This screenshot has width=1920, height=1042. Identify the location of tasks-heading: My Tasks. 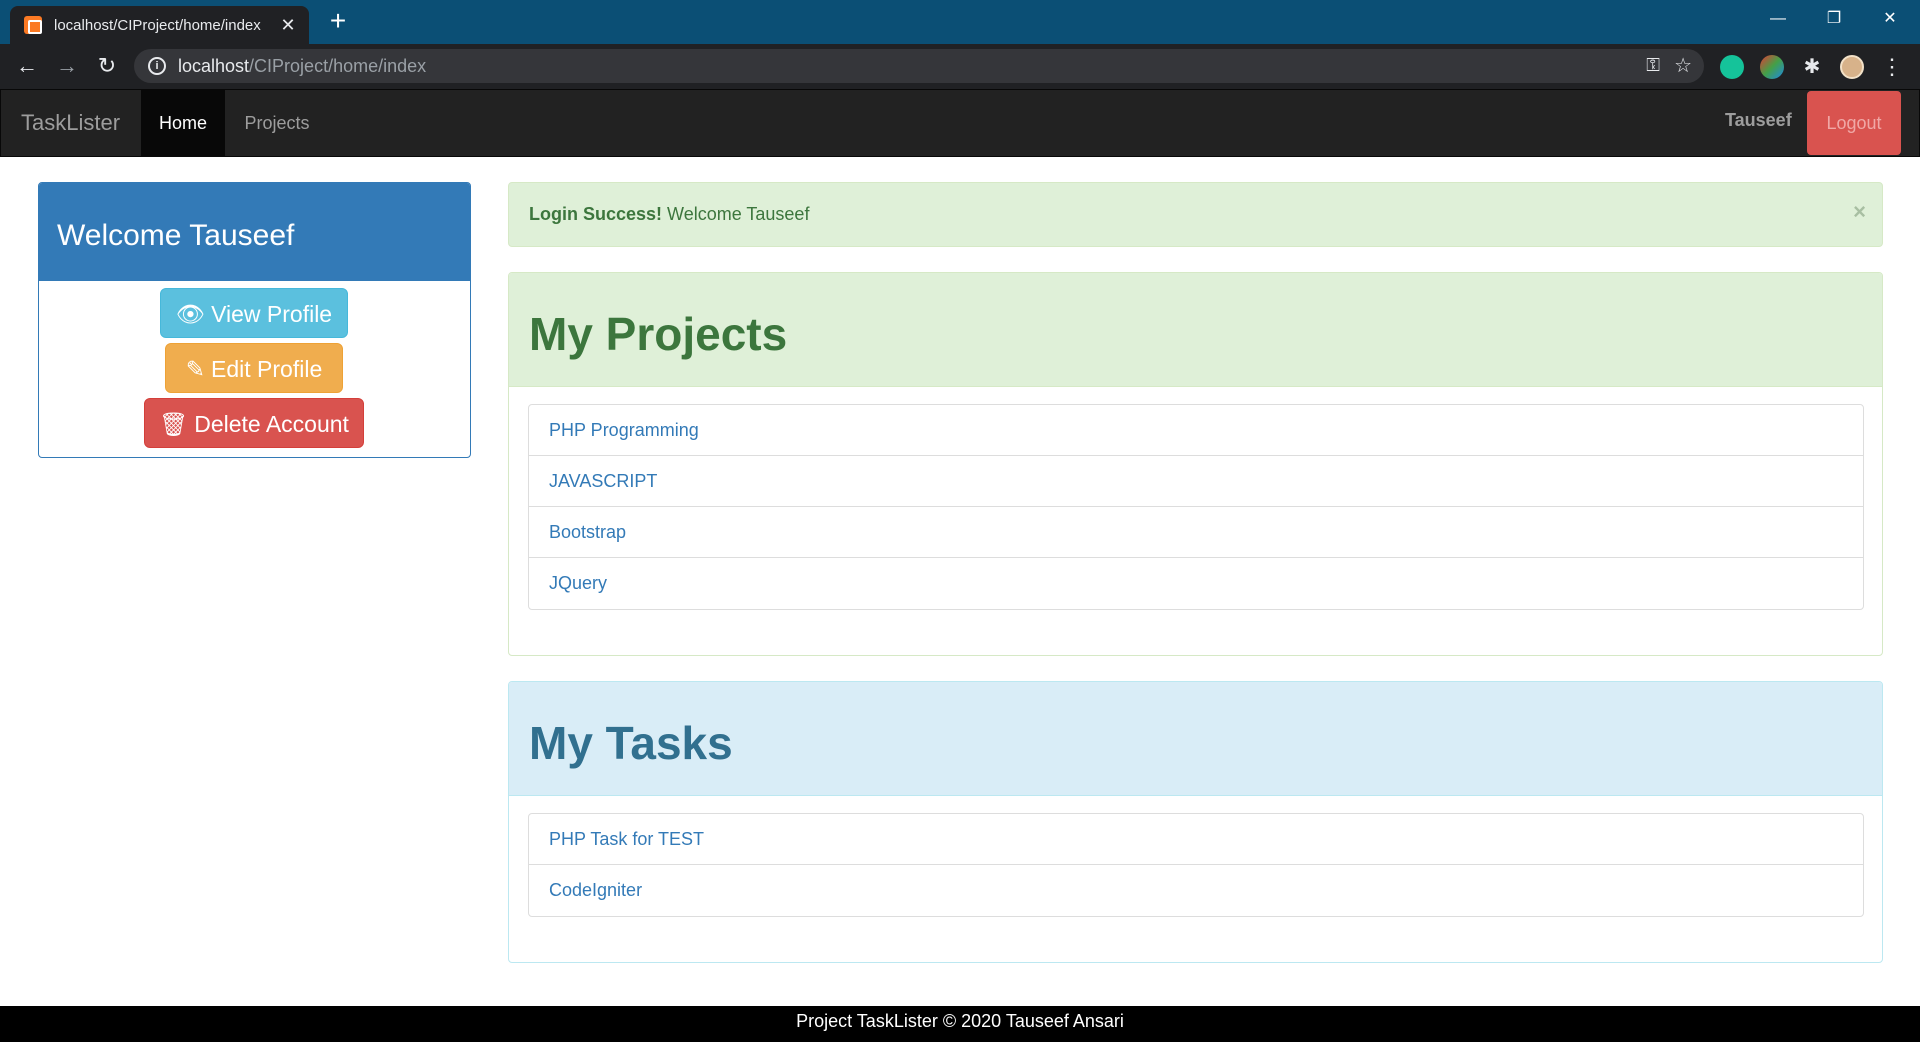
(1195, 739).